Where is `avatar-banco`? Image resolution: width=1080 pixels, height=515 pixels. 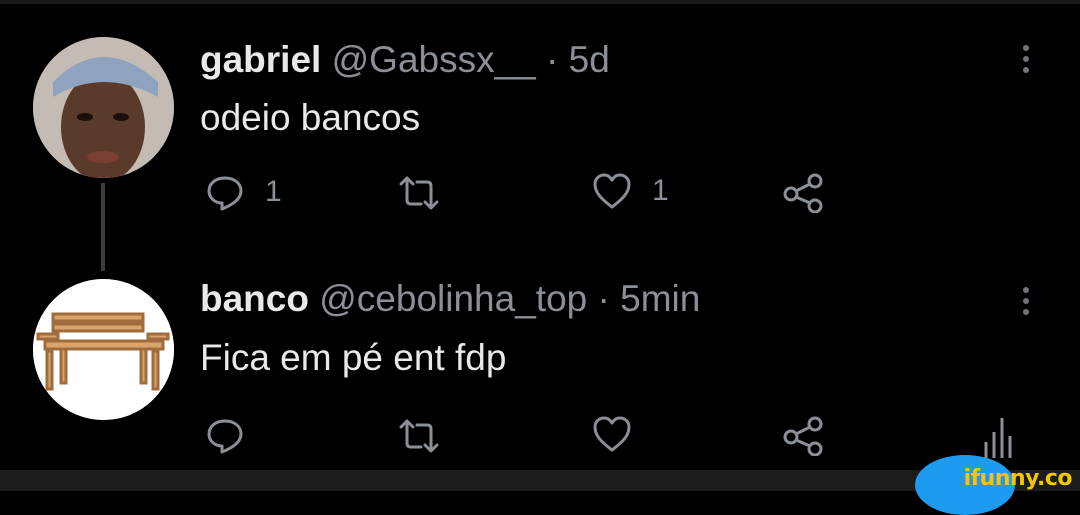 avatar-banco is located at coordinates (103, 349).